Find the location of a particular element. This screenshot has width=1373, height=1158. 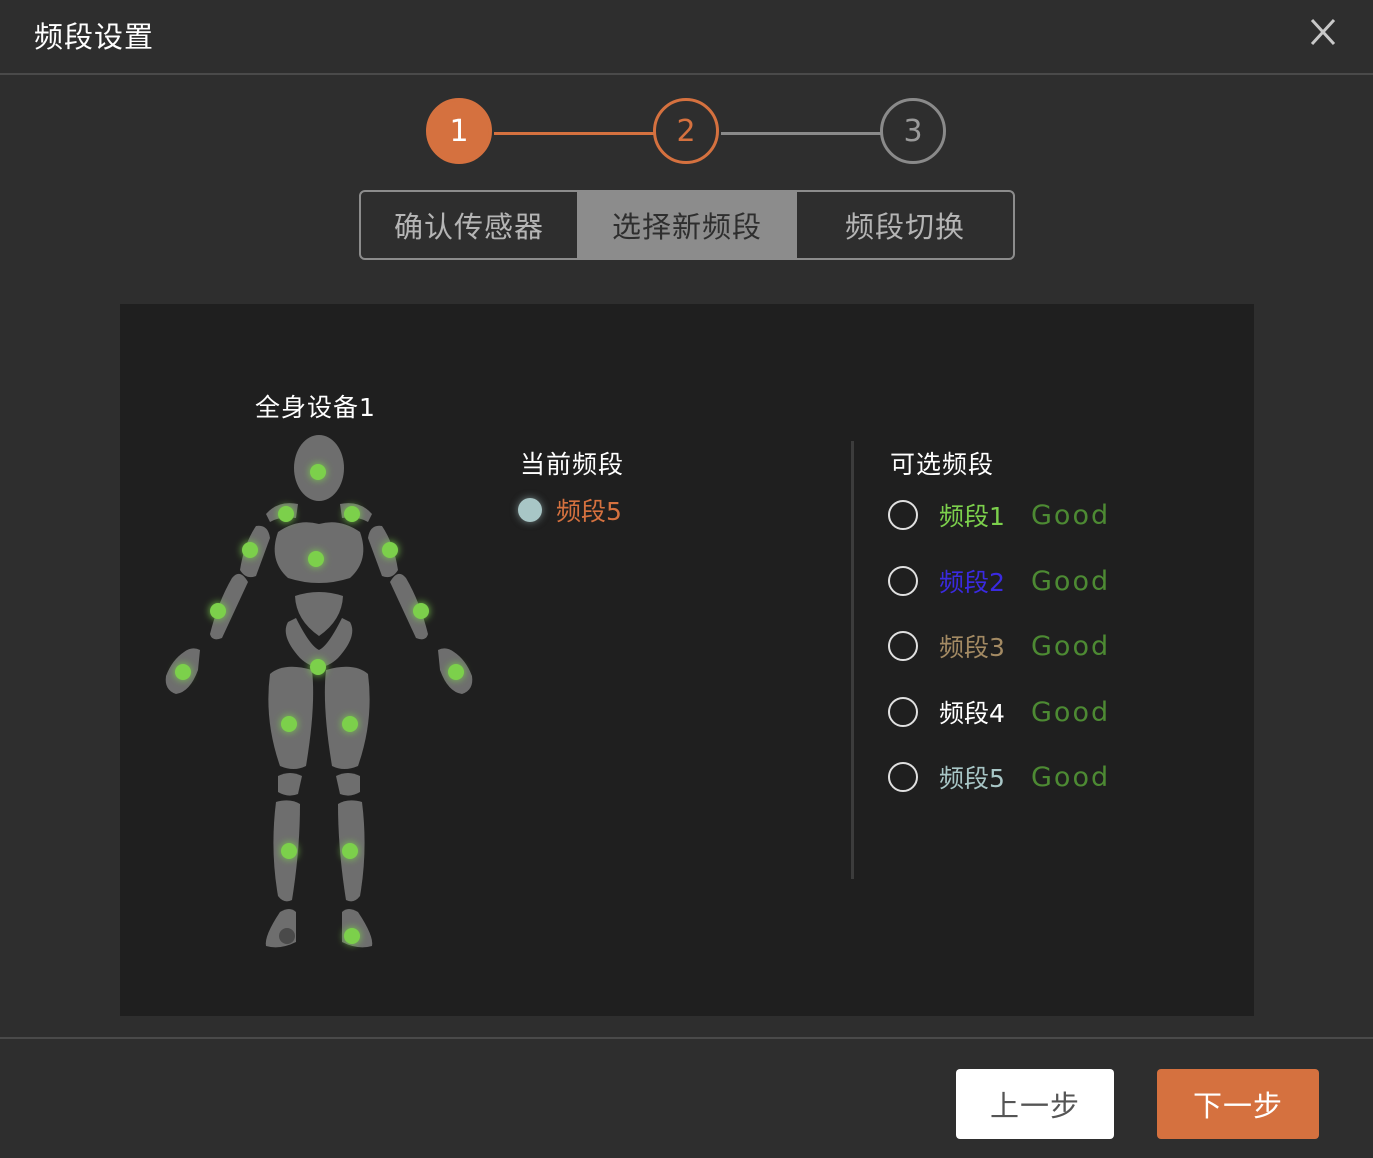

step-2: 2 is located at coordinates (686, 131).